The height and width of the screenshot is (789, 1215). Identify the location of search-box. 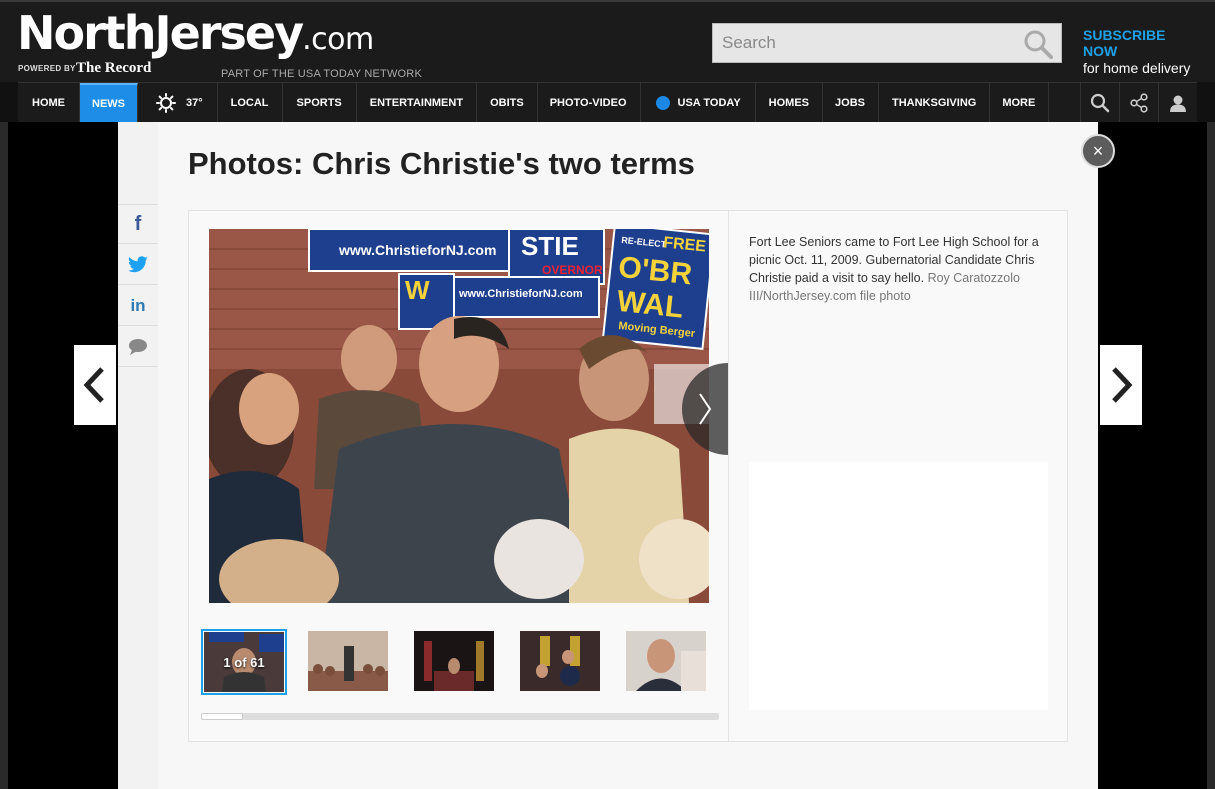
(887, 43).